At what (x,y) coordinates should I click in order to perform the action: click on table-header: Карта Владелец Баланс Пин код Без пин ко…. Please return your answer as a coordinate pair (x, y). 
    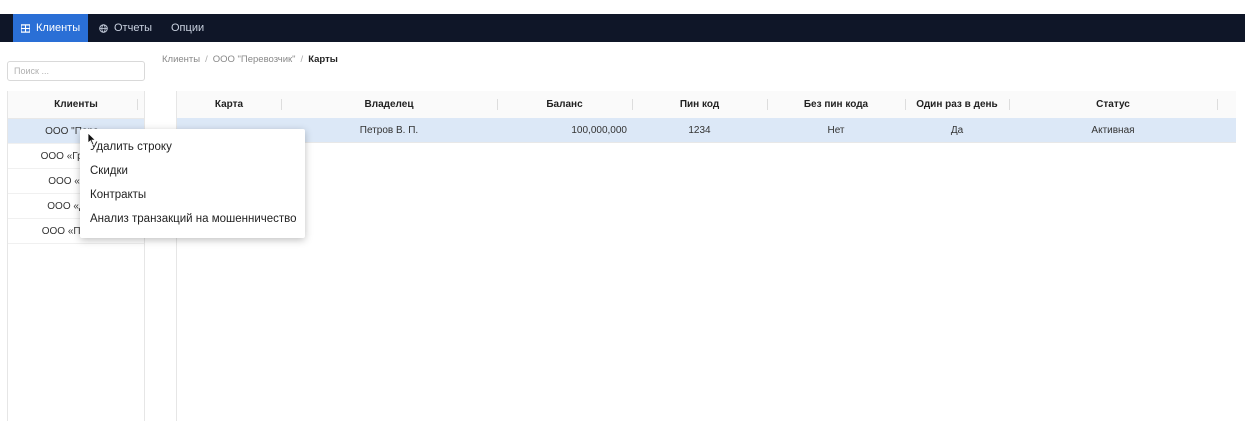
    Looking at the image, I should click on (706, 105).